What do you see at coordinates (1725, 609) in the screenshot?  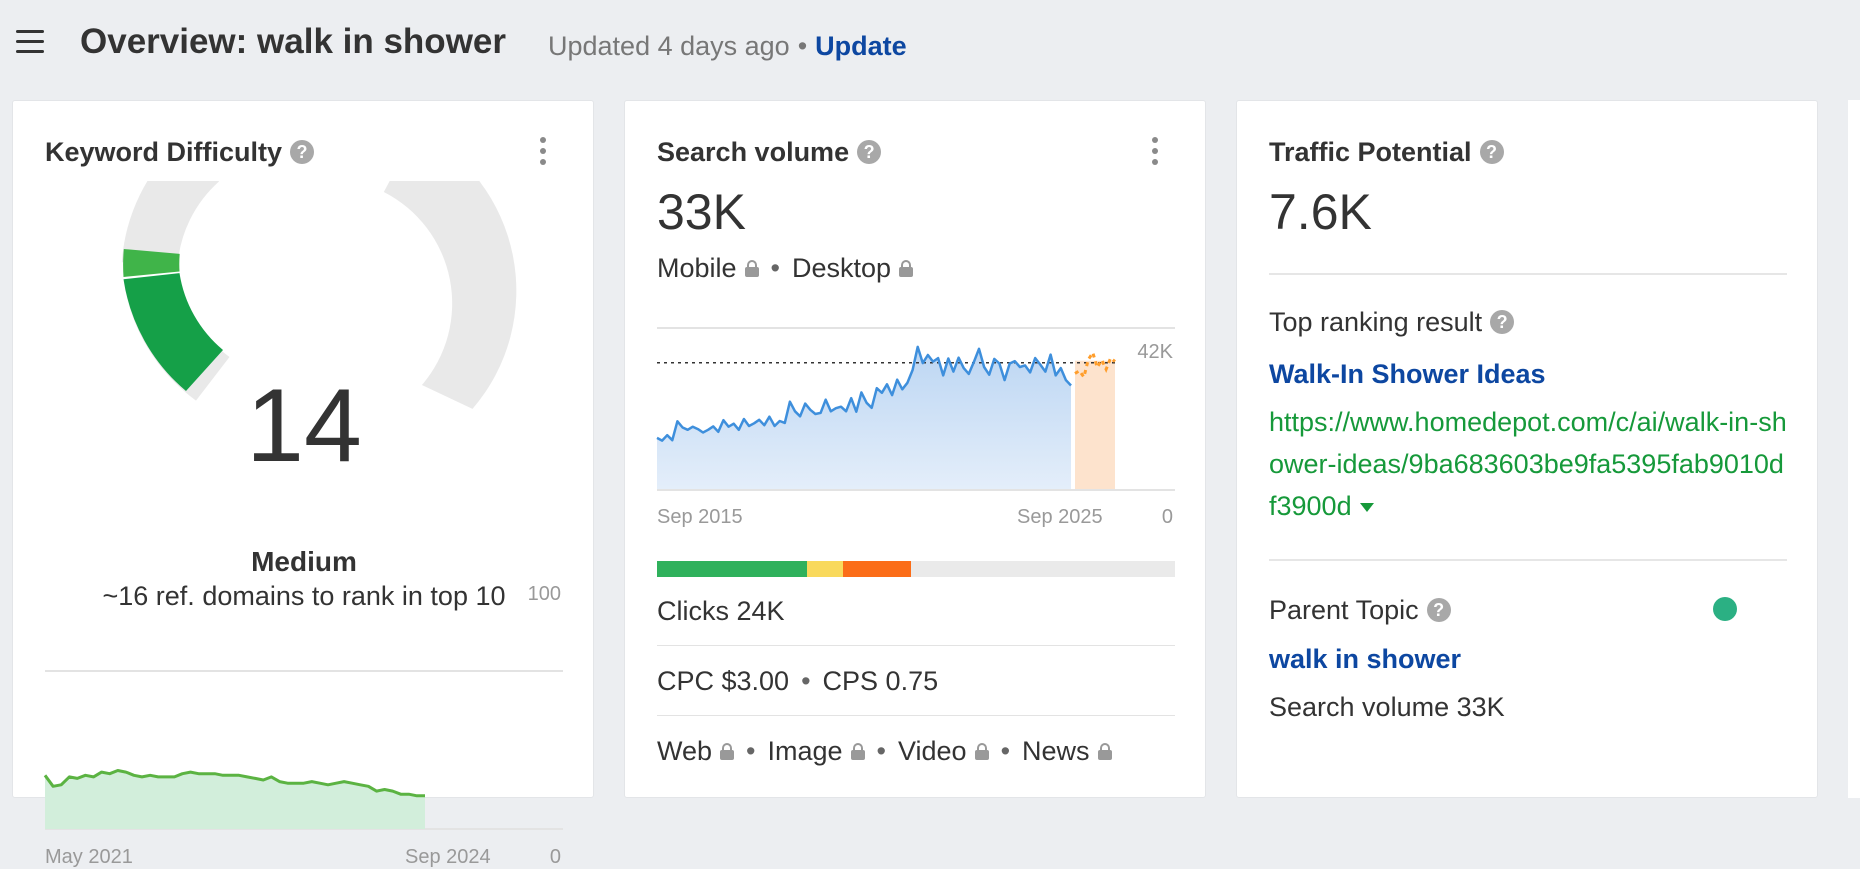 I see `status-indicator-dot` at bounding box center [1725, 609].